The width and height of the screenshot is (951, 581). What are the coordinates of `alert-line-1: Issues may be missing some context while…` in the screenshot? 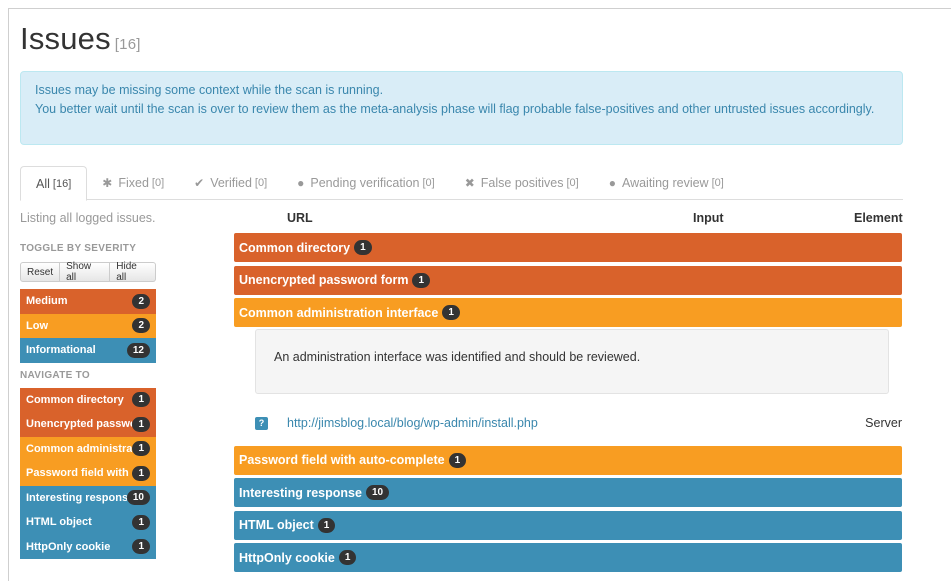 It's located at (209, 90).